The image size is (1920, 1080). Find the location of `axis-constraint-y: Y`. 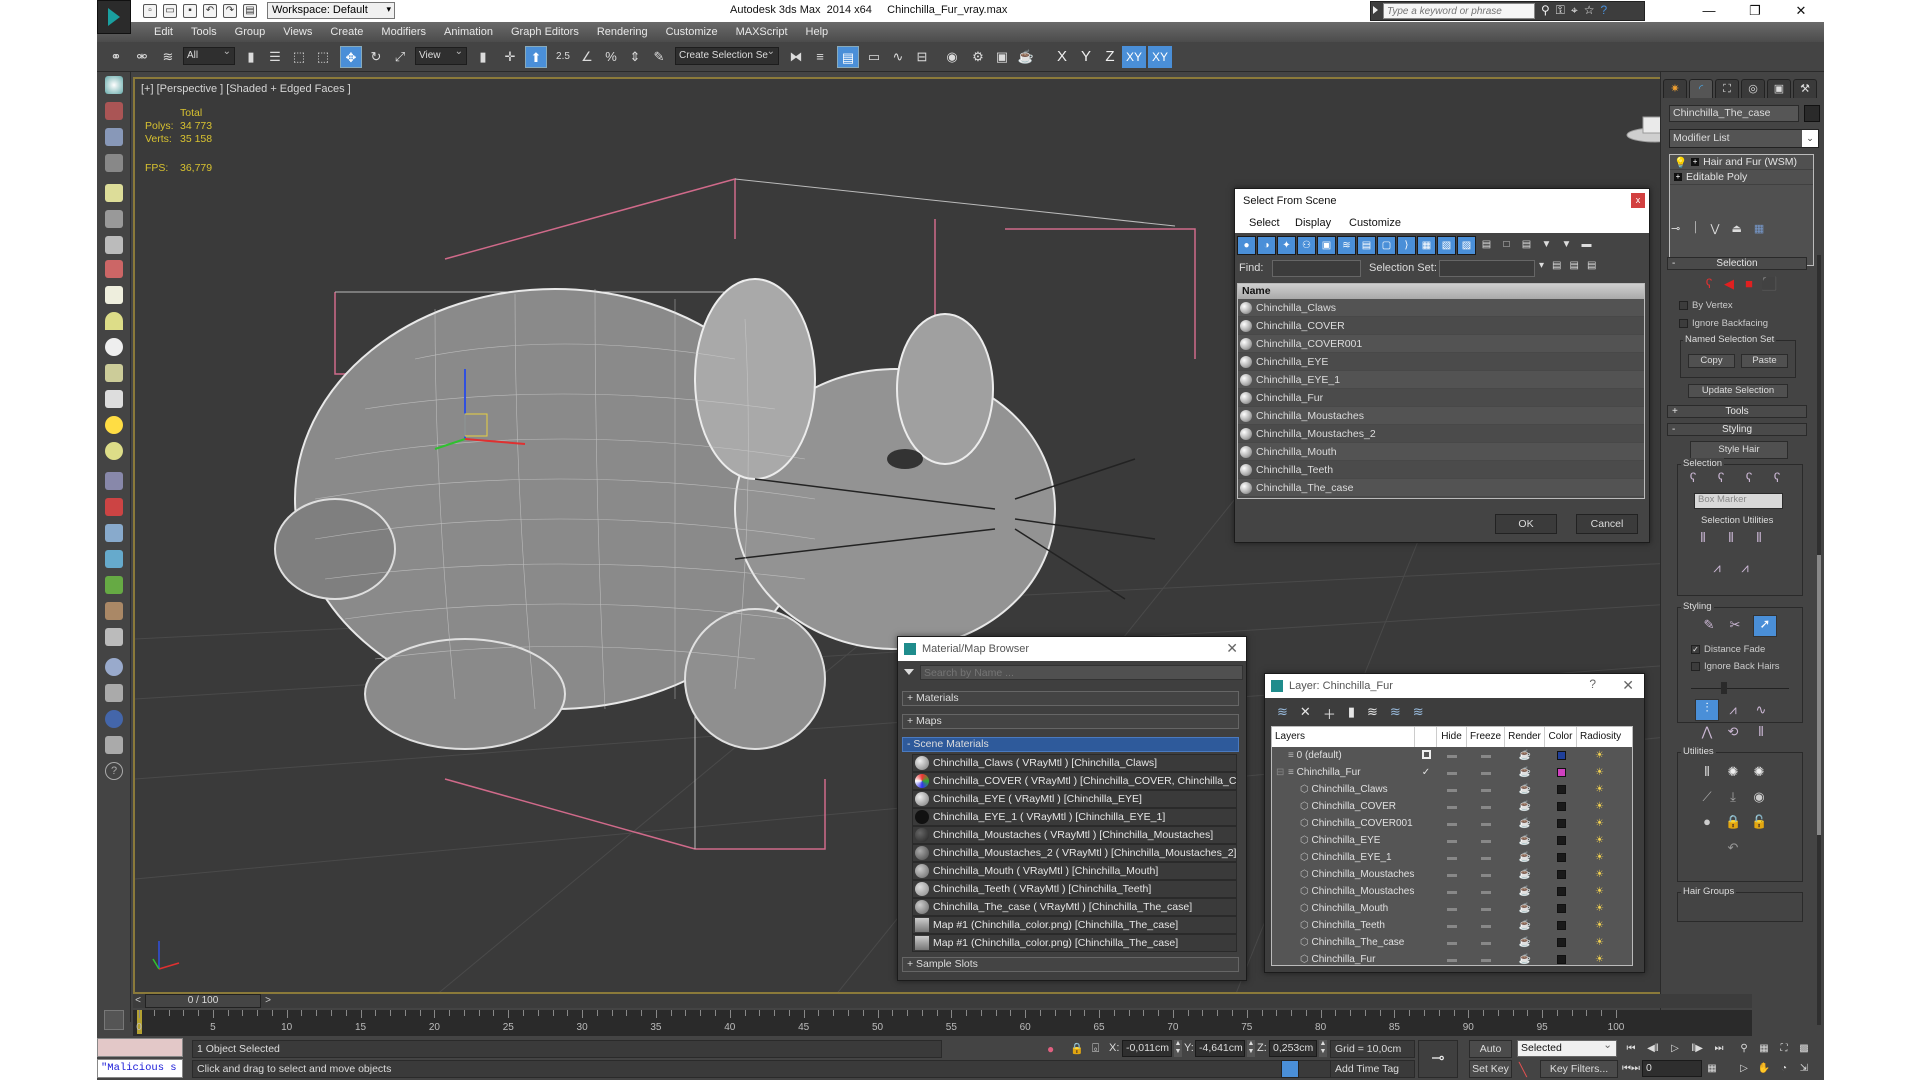

axis-constraint-y: Y is located at coordinates (1086, 57).